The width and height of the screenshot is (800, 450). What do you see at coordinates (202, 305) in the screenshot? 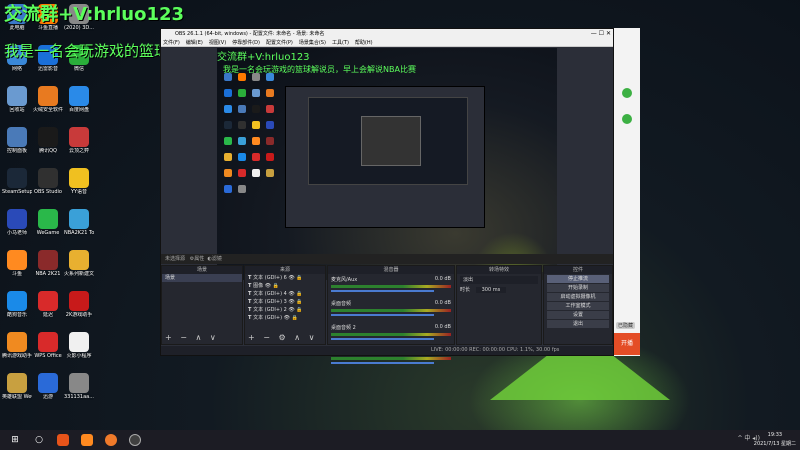
I see `scenes-dock: 场景 场景 + − ∧ ∨` at bounding box center [202, 305].